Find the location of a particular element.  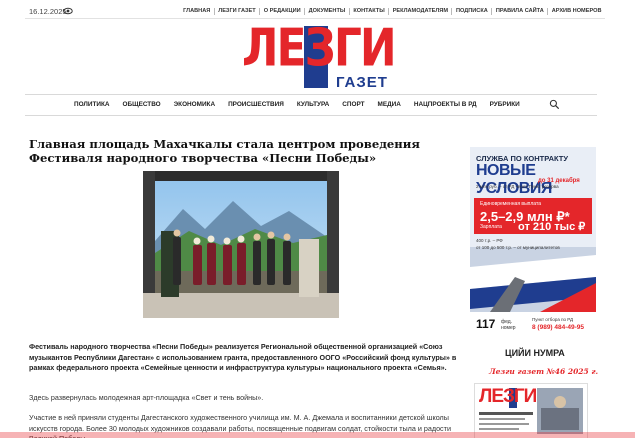

top-link-advertisers: РЕКЛАМОДАТЕЛЯМ is located at coordinates (419, 11).